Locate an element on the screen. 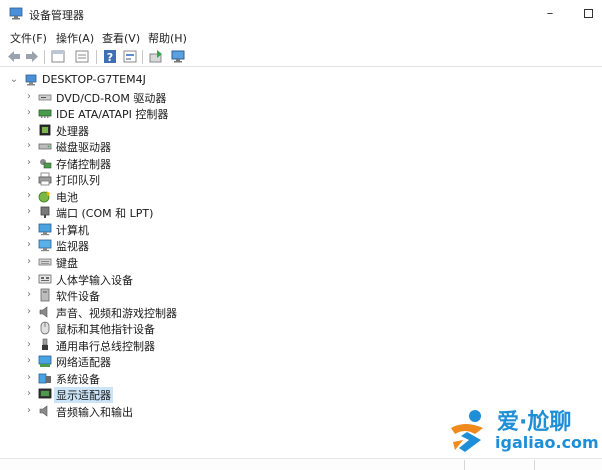  tree-item: › 磁盘驱动器 is located at coordinates (150, 146).